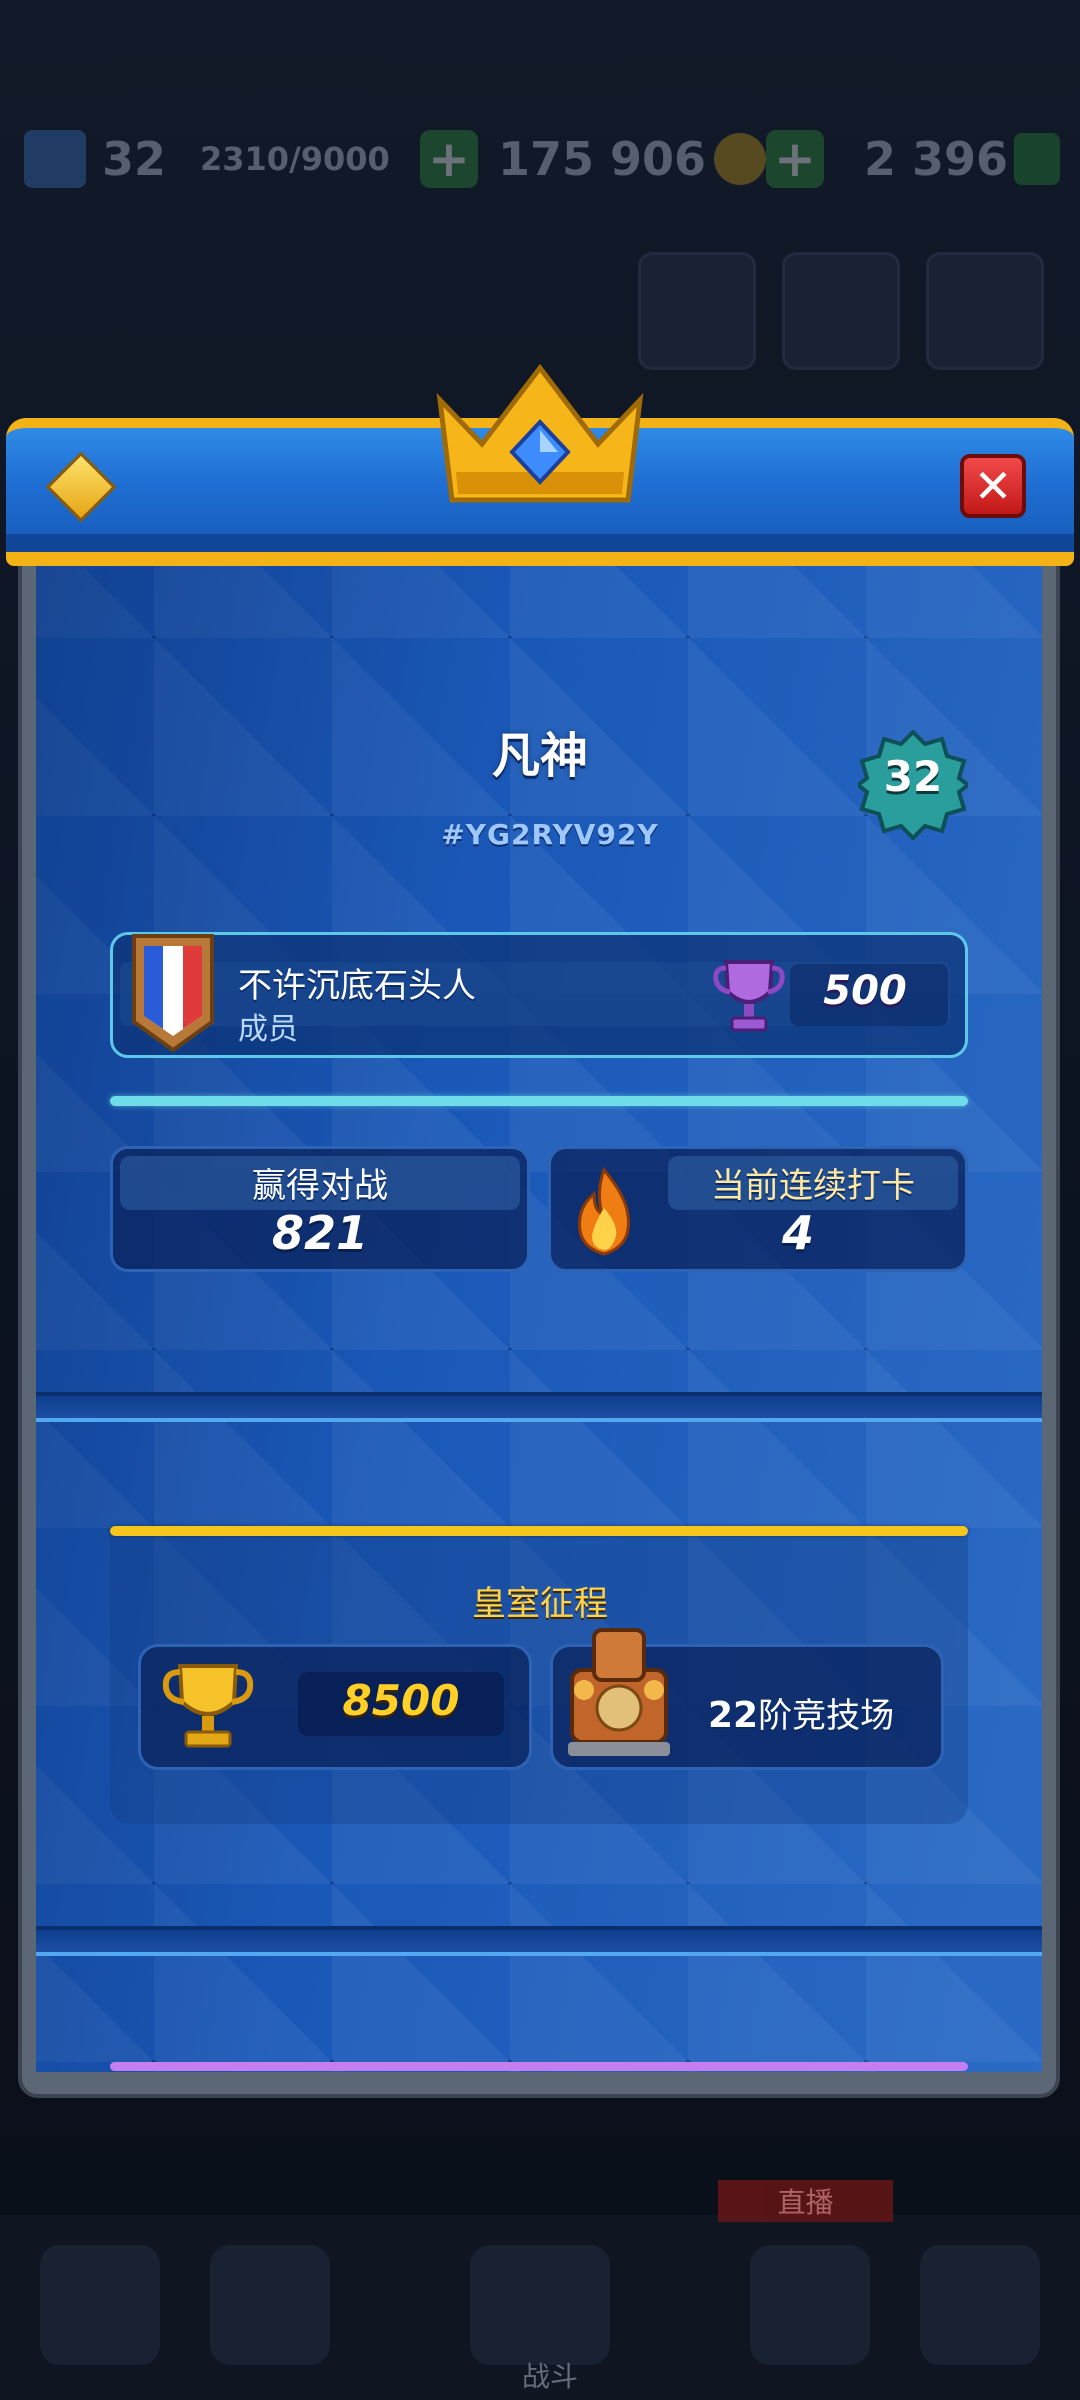 Image resolution: width=1080 pixels, height=2400 pixels. What do you see at coordinates (550, 834) in the screenshot?
I see `player-tag: #YG2RYV92Y` at bounding box center [550, 834].